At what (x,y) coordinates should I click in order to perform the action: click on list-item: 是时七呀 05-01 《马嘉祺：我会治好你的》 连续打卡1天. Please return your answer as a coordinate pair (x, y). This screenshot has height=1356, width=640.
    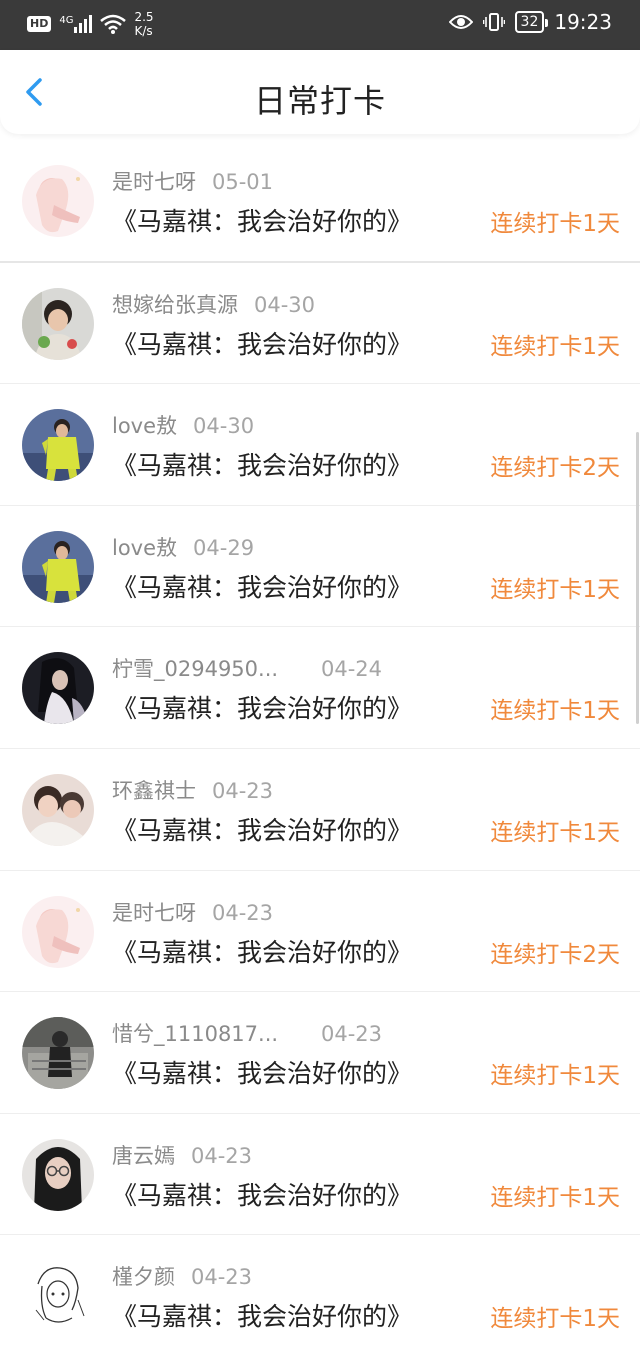
    Looking at the image, I should click on (320, 201).